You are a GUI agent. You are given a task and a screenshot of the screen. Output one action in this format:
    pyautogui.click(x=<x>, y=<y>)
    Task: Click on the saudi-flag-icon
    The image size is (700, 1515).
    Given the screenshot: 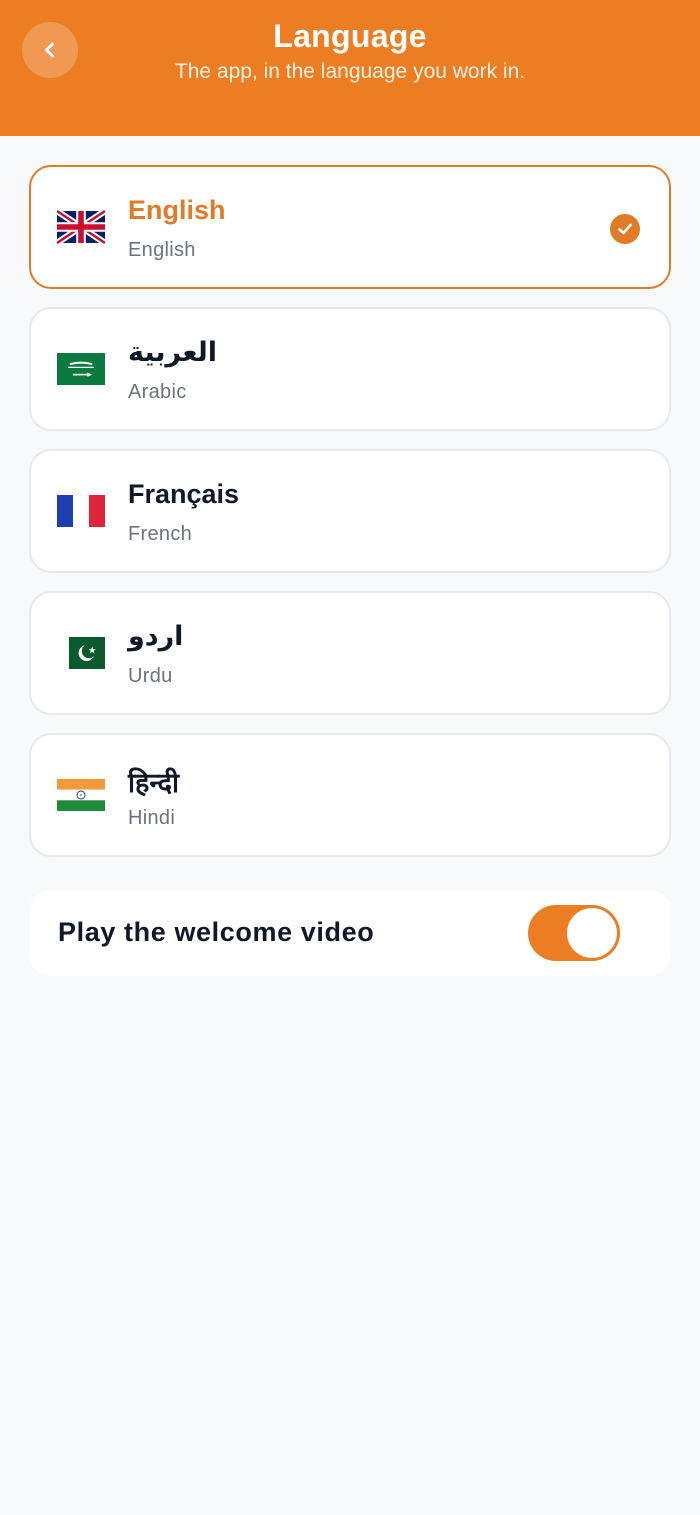 What is the action you would take?
    pyautogui.click(x=81, y=369)
    